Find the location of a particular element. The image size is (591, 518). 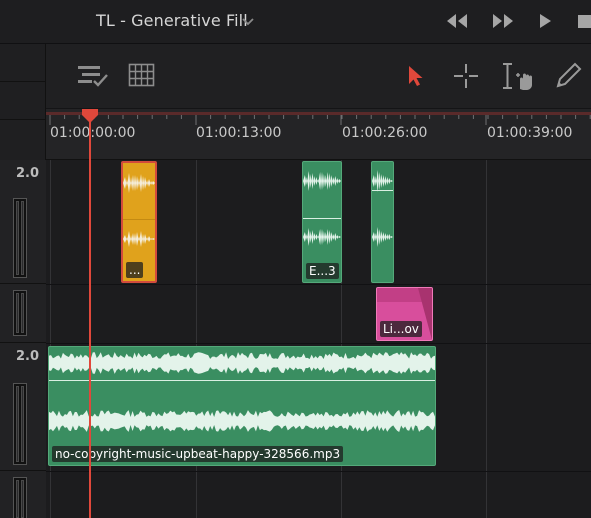

chevron-down-icon is located at coordinates (248, 21).